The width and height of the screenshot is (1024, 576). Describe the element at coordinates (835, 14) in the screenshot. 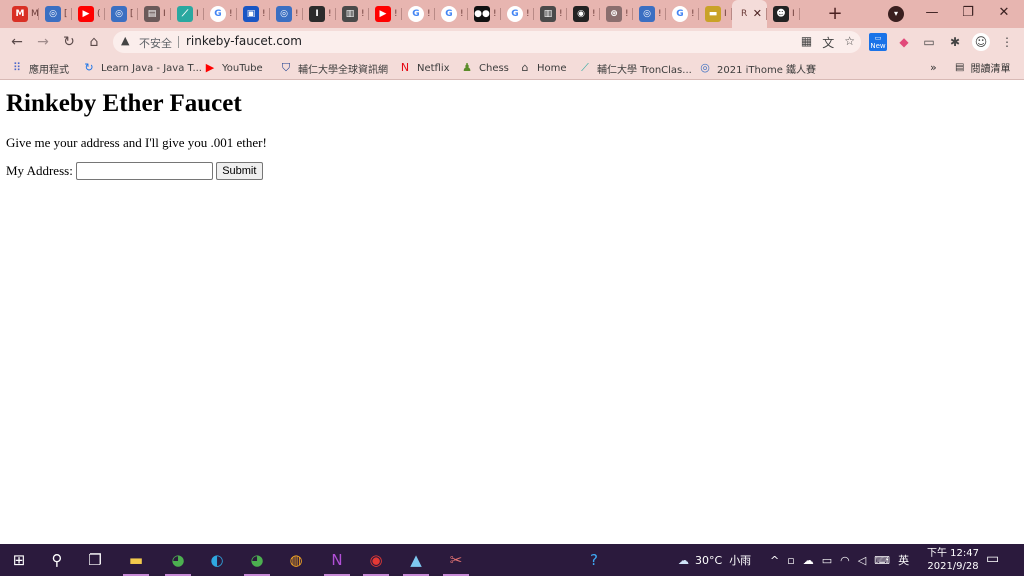

I see `new-tab-button: +` at that location.